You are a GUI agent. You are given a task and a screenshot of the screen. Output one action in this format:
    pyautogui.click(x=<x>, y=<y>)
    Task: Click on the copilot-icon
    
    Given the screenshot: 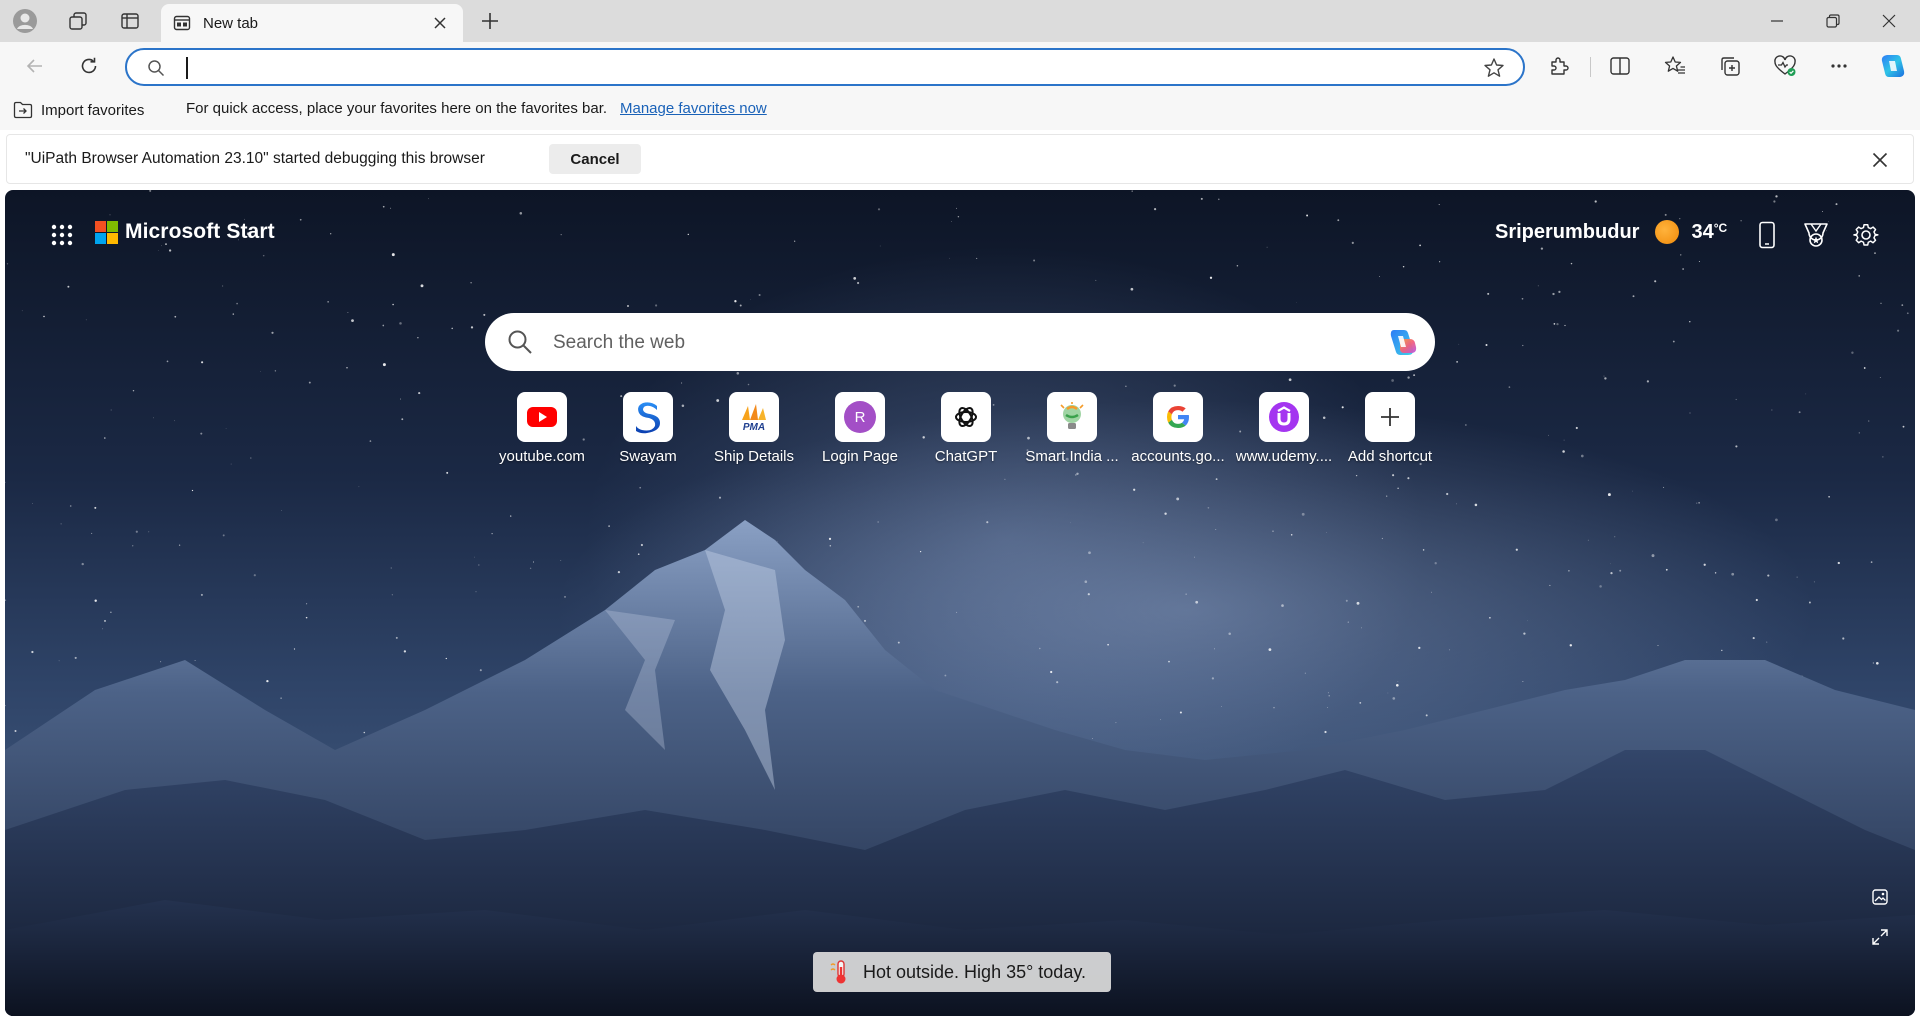 What is the action you would take?
    pyautogui.click(x=1893, y=66)
    